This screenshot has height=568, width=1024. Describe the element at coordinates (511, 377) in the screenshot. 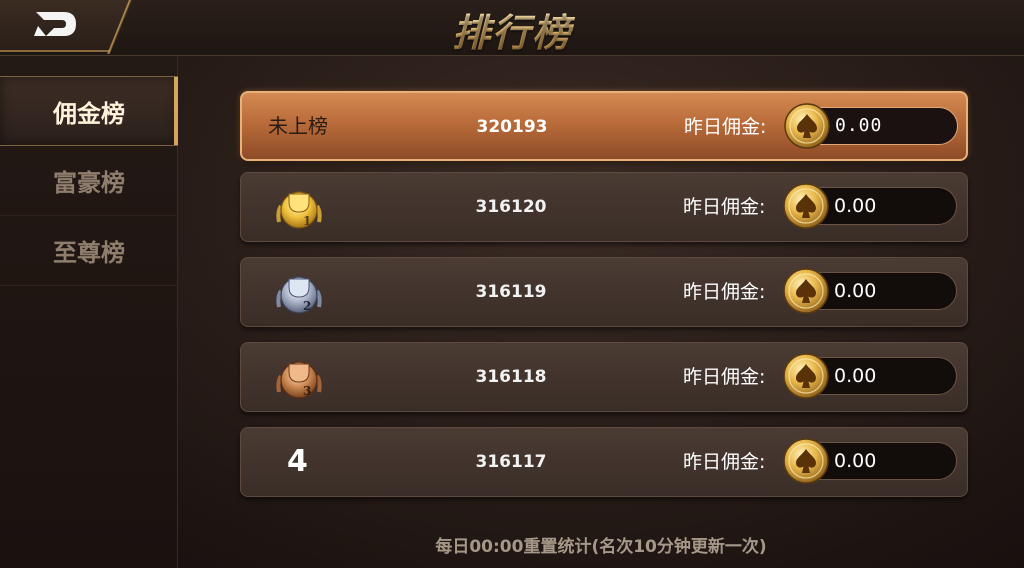

I see `user-id: 316118` at that location.